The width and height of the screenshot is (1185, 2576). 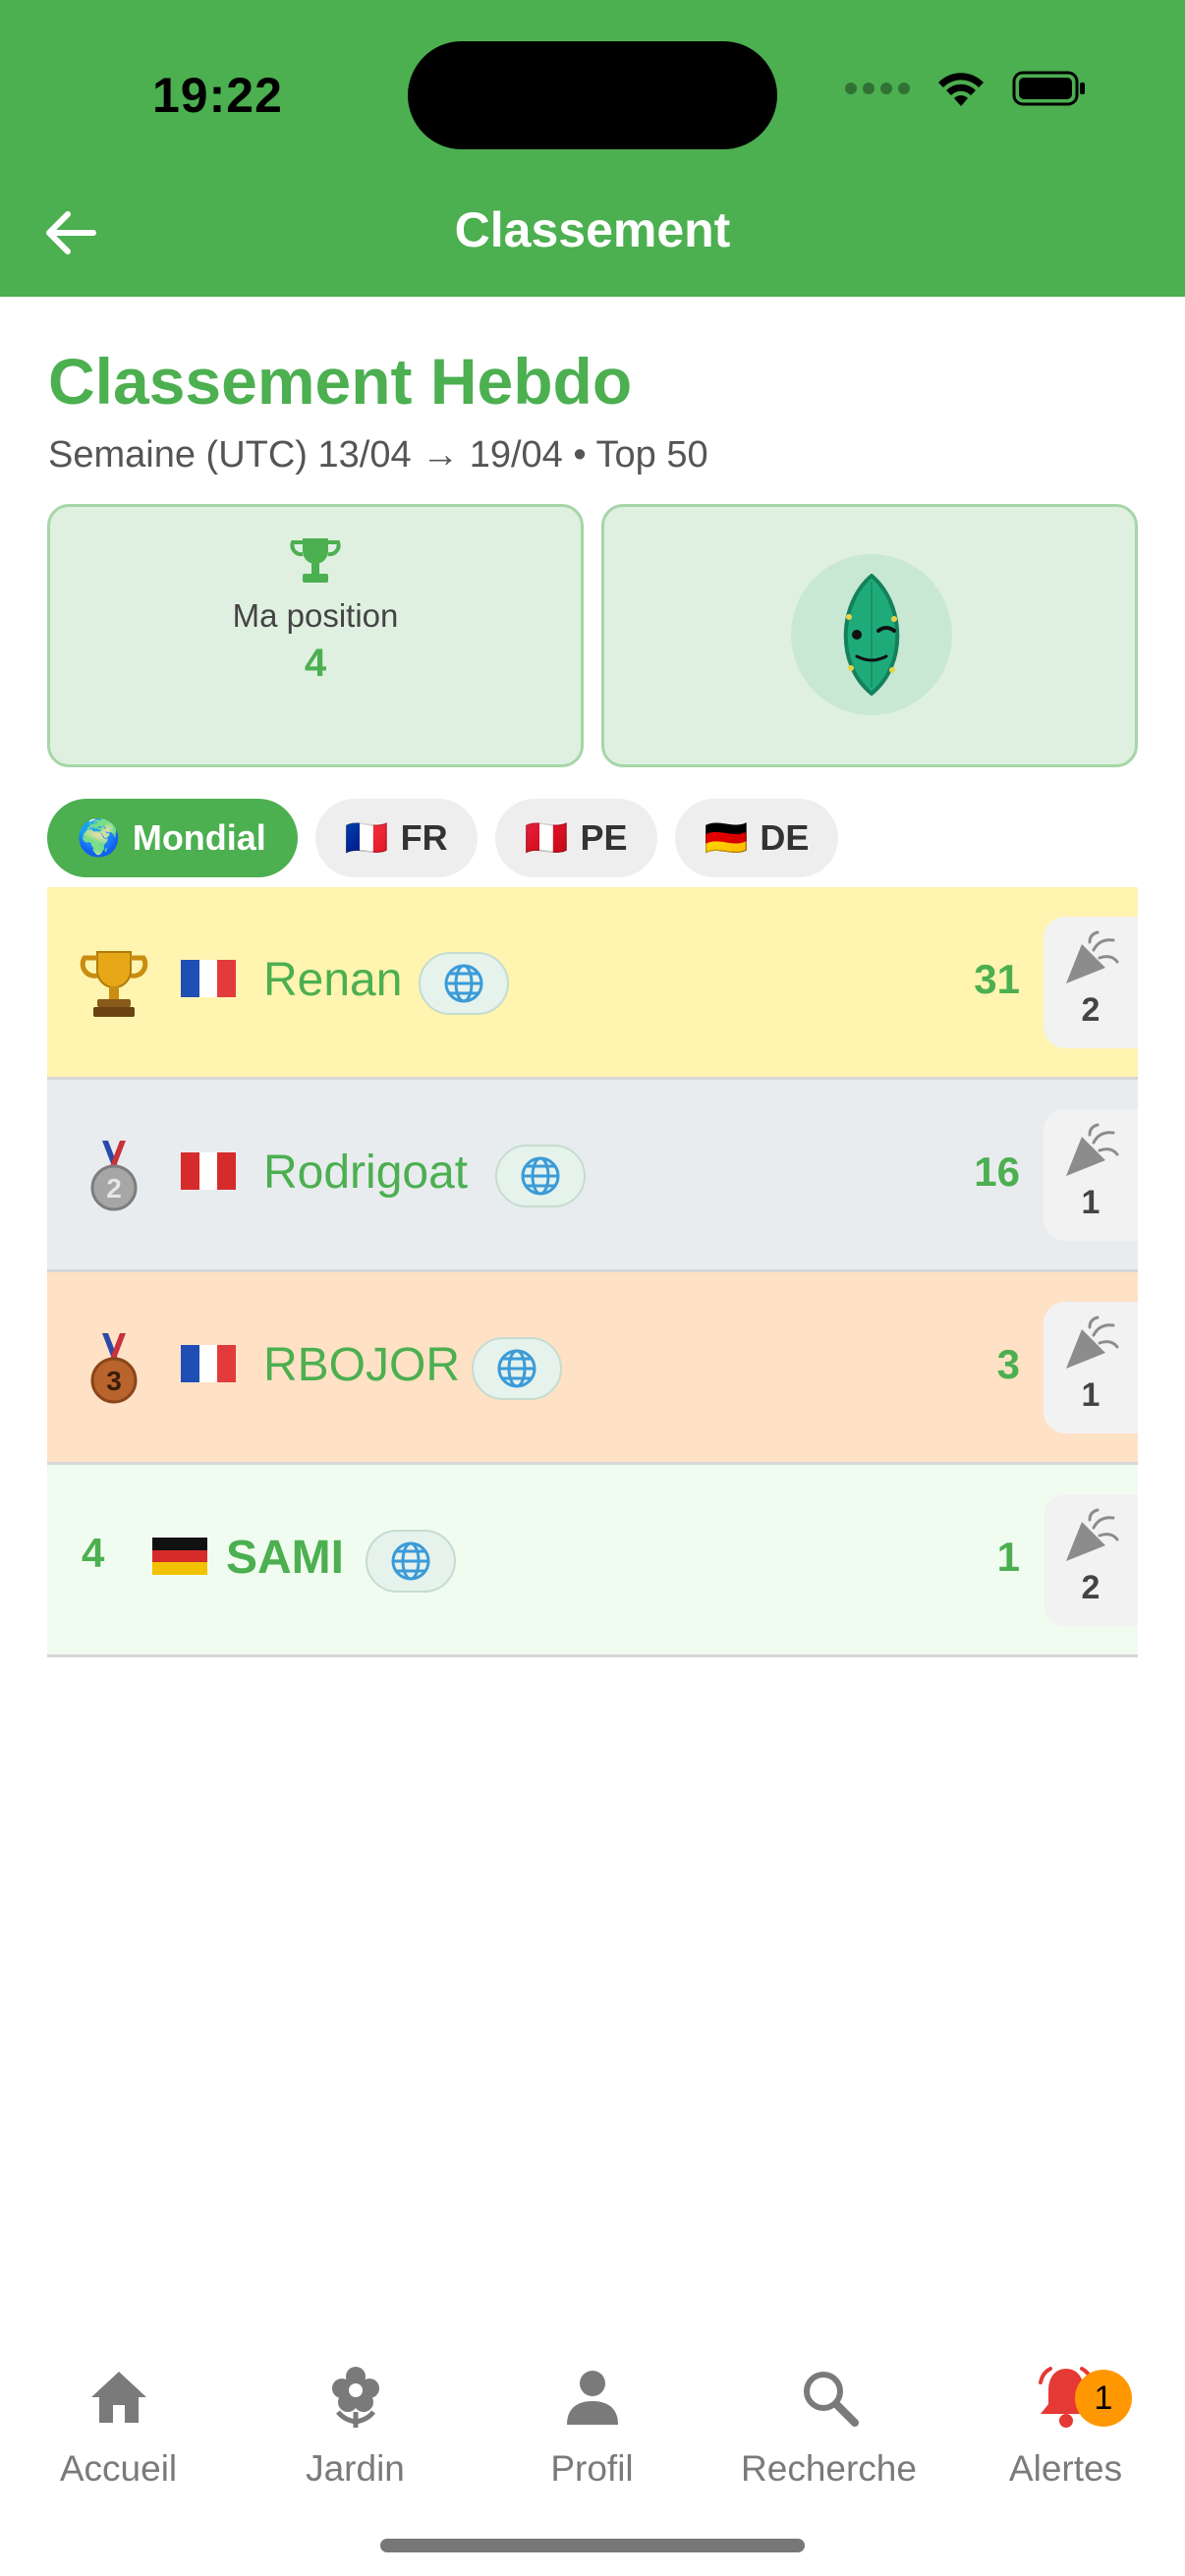 What do you see at coordinates (829, 2468) in the screenshot?
I see `tab-label: Recherche` at bounding box center [829, 2468].